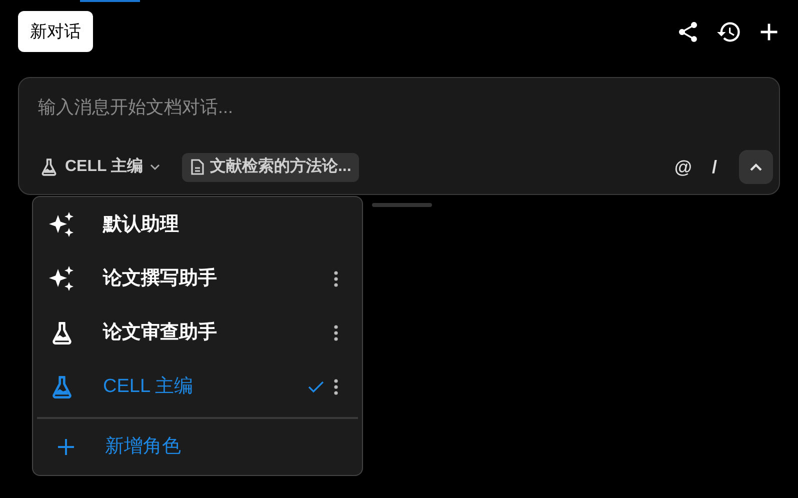  I want to click on new-chat-button: 新对话, so click(55, 31).